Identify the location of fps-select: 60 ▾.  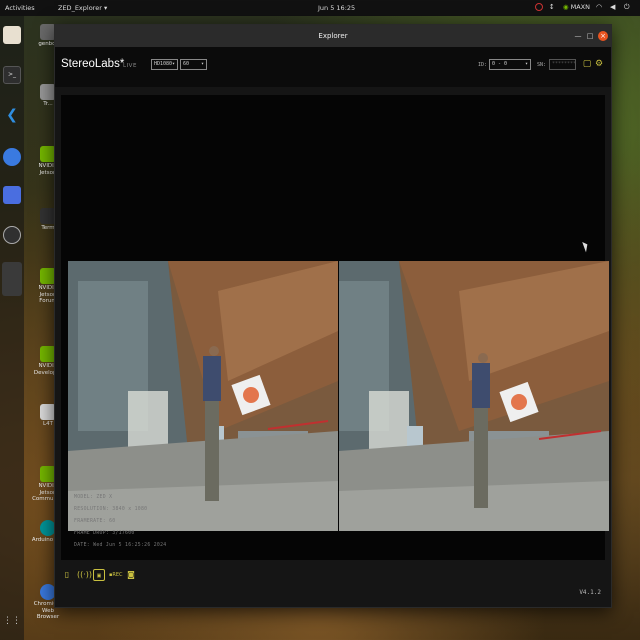
(193, 64).